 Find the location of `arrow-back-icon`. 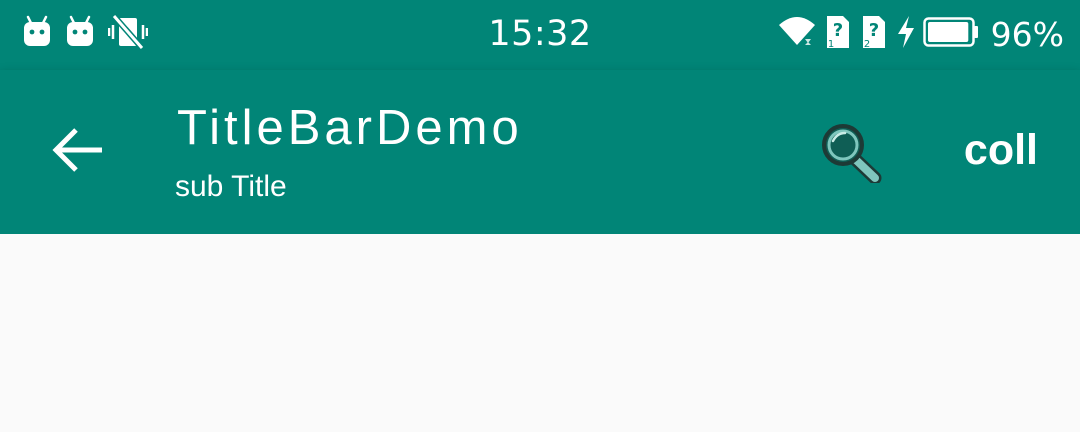

arrow-back-icon is located at coordinates (78, 152).